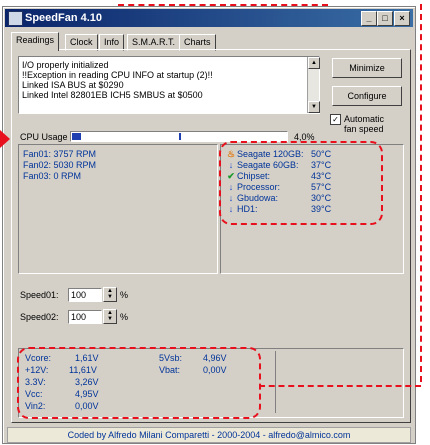 The image size is (430, 445). I want to click on fan-reading: Fan03: 0 RPM, so click(52, 176).